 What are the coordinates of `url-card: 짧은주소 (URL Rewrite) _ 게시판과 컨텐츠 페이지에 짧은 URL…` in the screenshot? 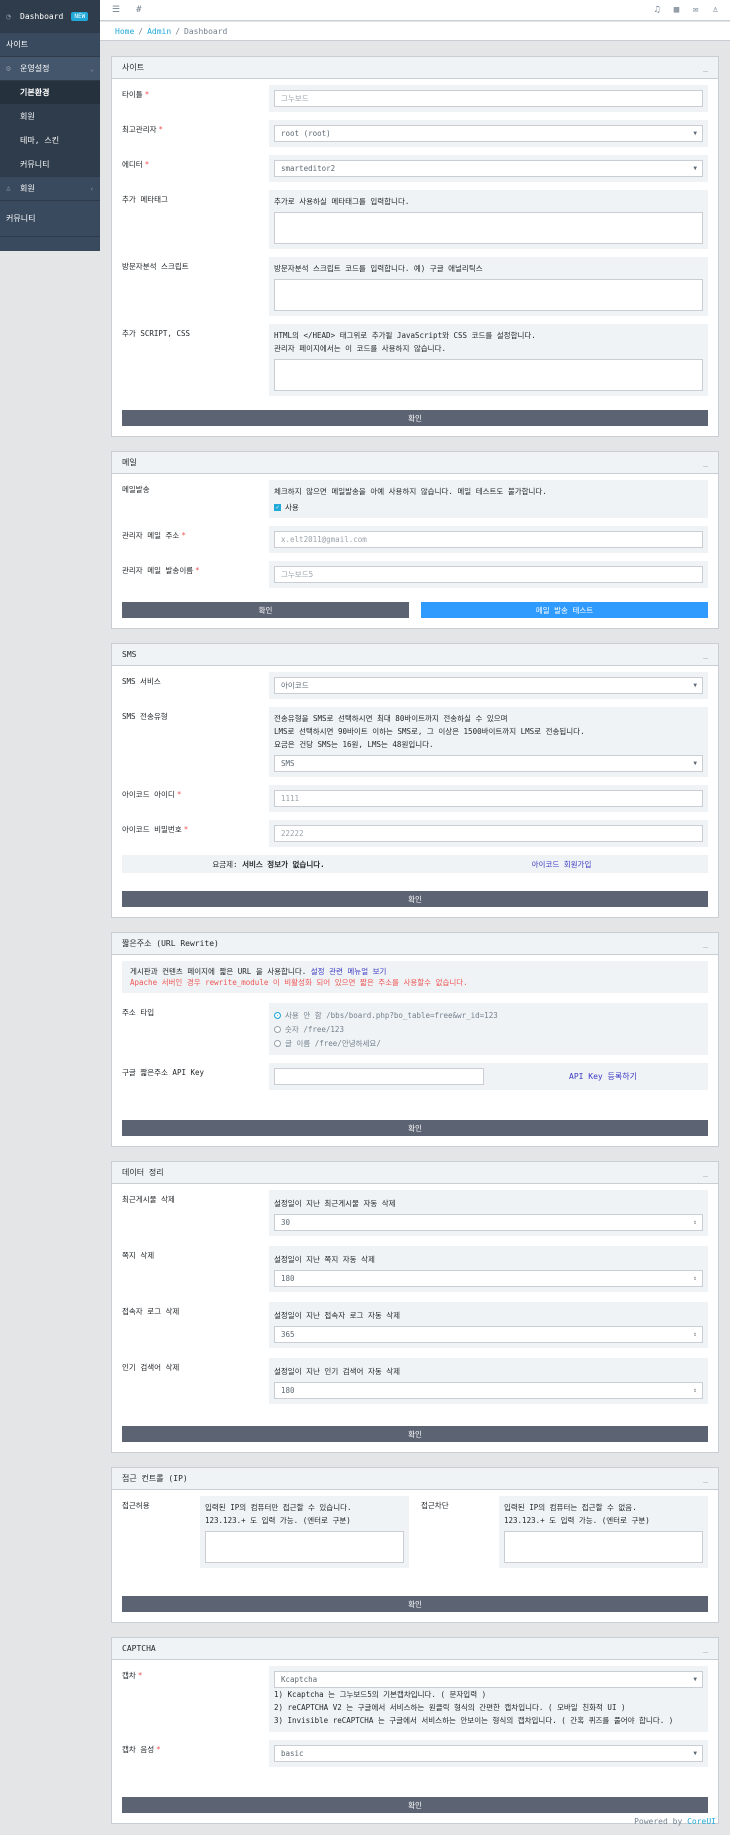 It's located at (415, 1039).